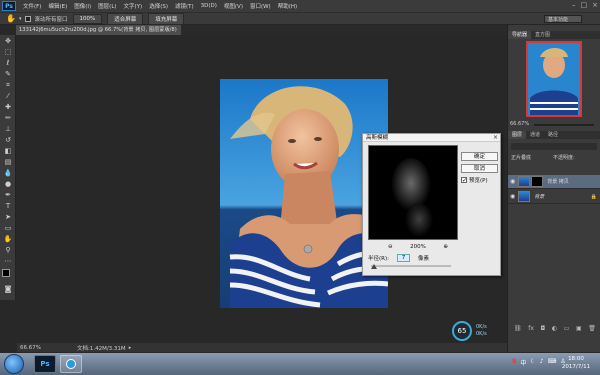 This screenshot has width=600, height=375. What do you see at coordinates (476, 331) in the screenshot?
I see `network-meter: 65 0K/s 0K/s` at bounding box center [476, 331].